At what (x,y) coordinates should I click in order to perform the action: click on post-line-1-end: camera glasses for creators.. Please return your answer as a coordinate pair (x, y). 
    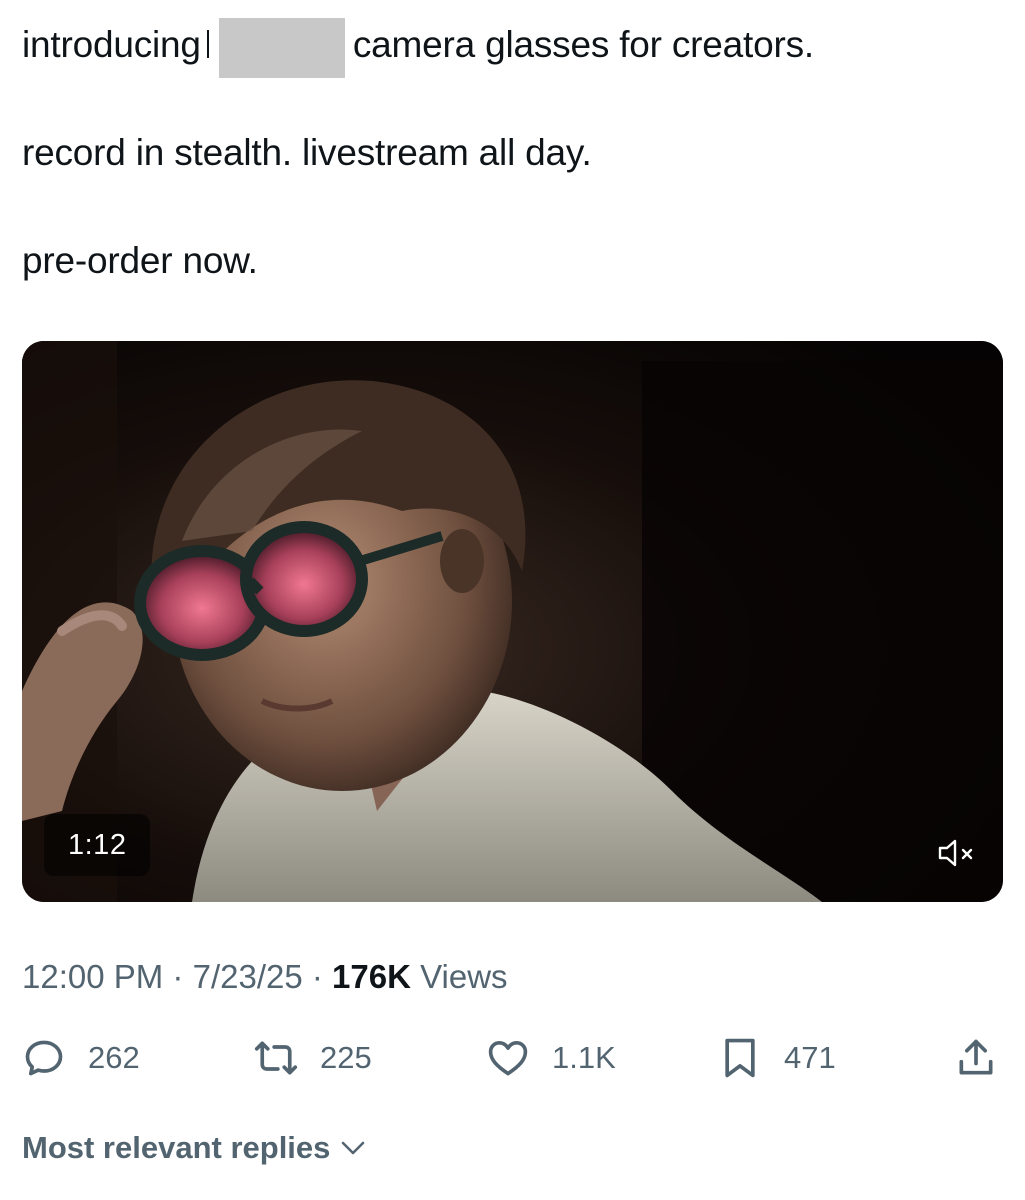
    Looking at the image, I should click on (583, 44).